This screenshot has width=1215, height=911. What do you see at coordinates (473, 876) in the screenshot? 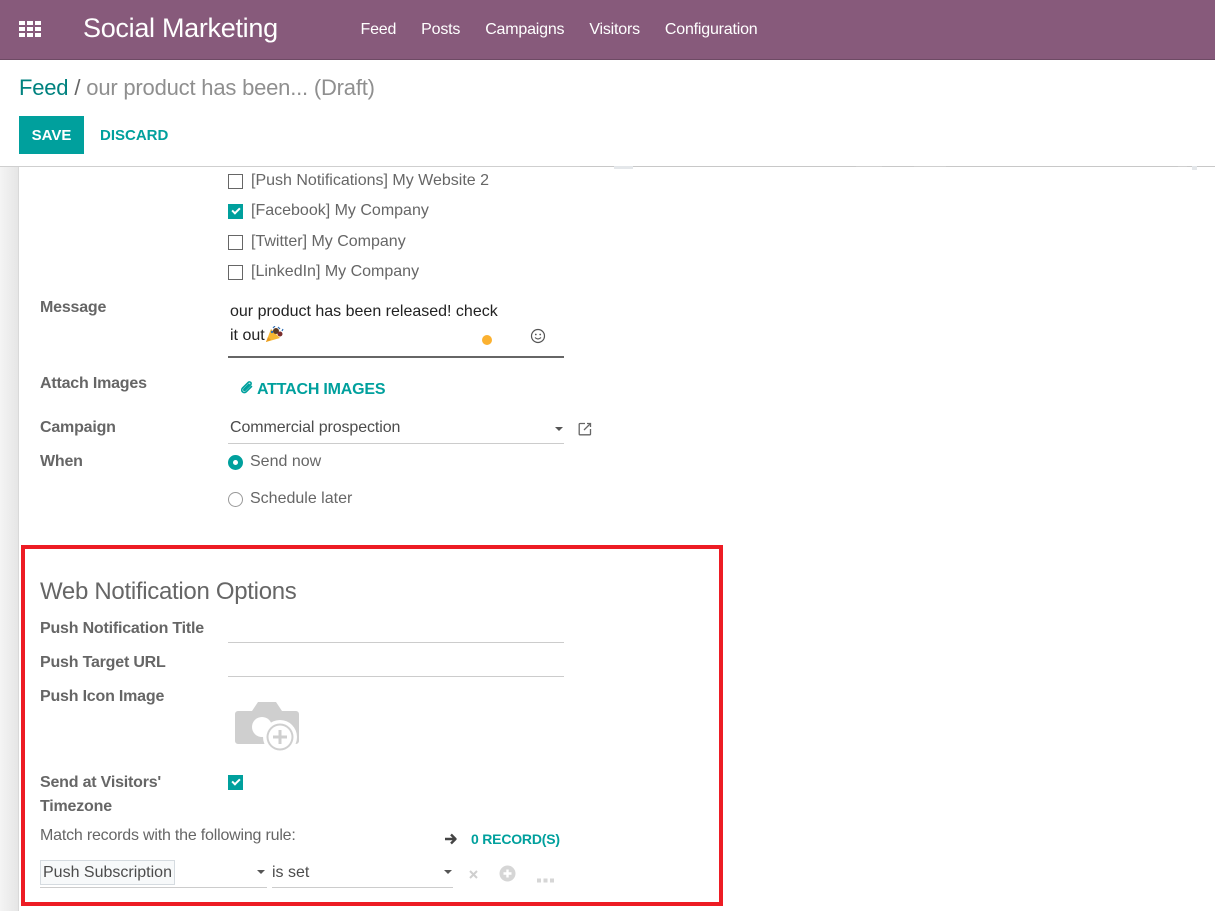
I see `delete-rule-icon` at bounding box center [473, 876].